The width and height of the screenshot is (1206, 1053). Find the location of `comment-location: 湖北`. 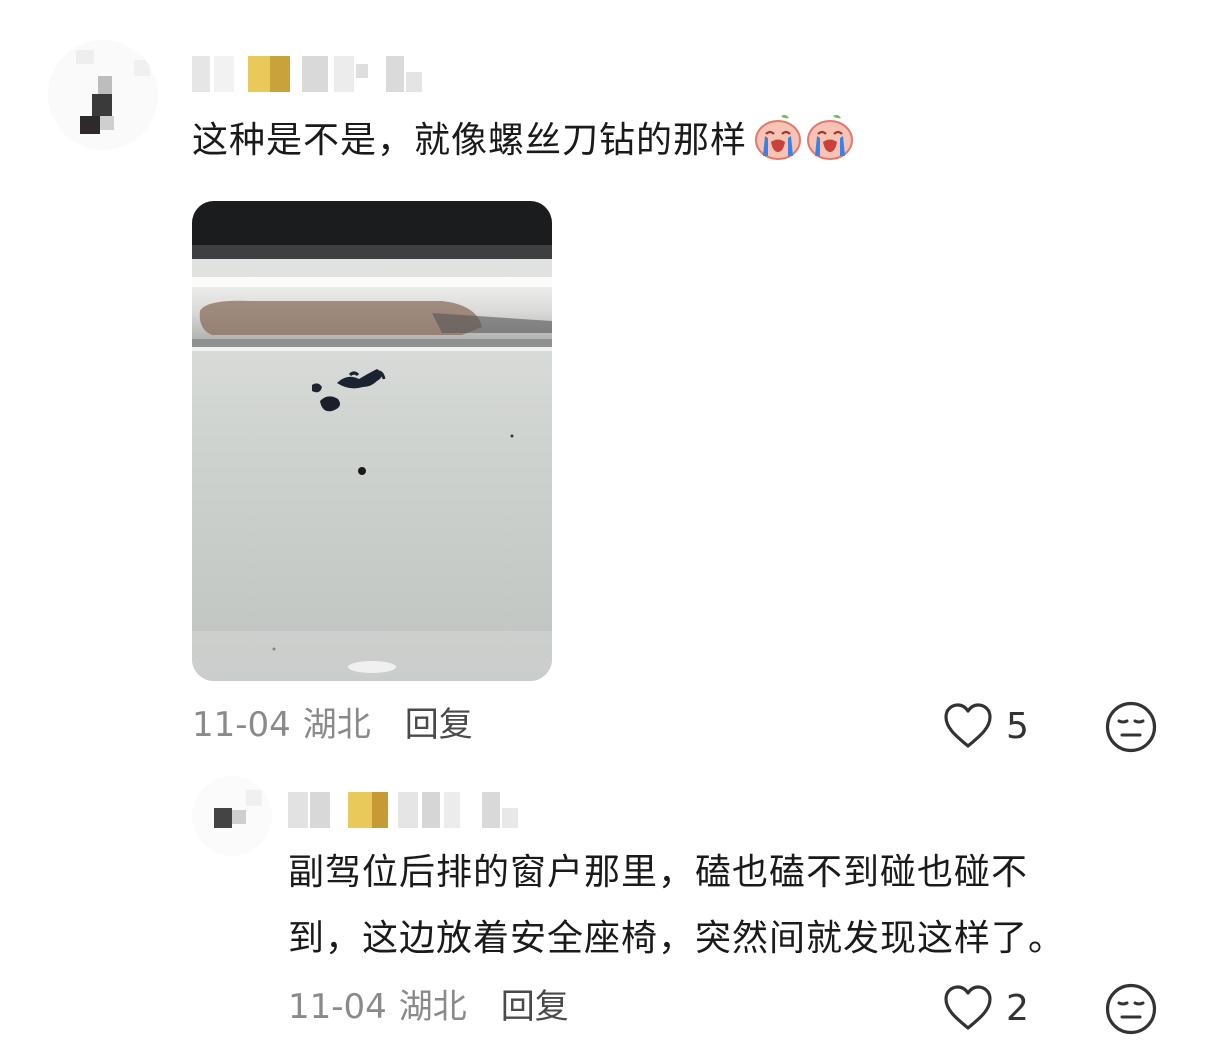

comment-location: 湖北 is located at coordinates (336, 725).